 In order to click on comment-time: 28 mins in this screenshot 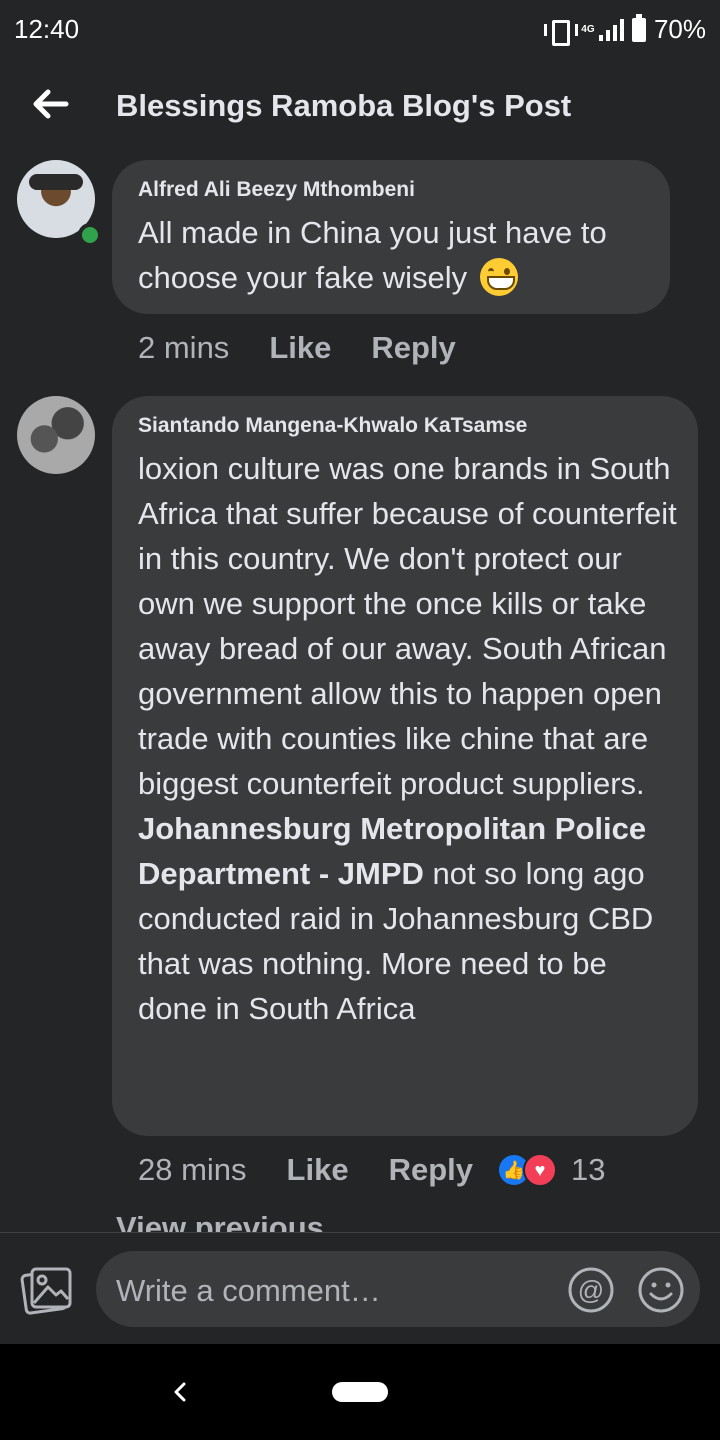, I will do `click(192, 1169)`.